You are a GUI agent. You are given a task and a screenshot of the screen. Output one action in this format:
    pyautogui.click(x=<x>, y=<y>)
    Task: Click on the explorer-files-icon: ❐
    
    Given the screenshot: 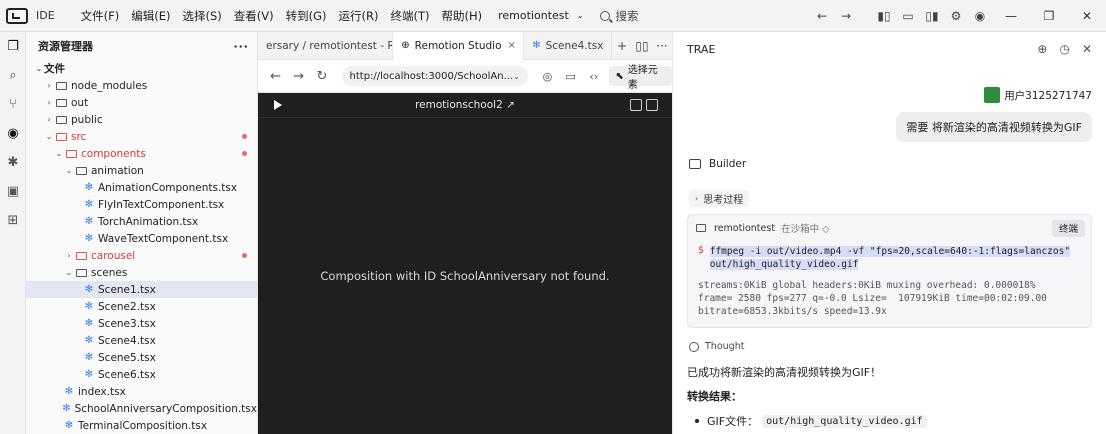 What is the action you would take?
    pyautogui.click(x=13, y=46)
    